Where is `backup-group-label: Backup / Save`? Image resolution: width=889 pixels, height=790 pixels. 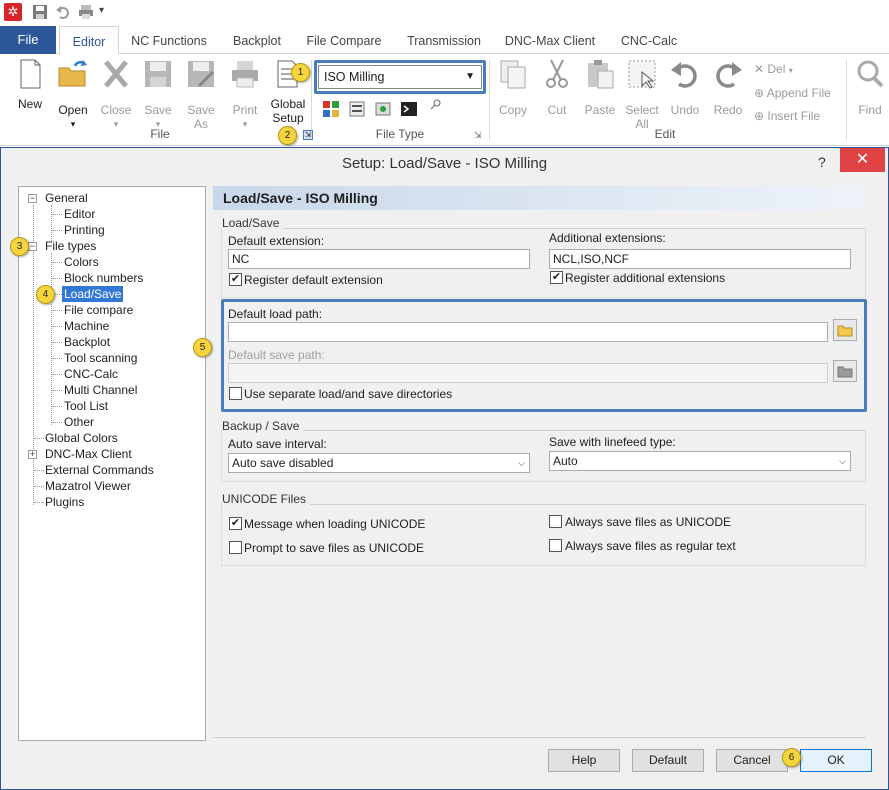 backup-group-label: Backup / Save is located at coordinates (263, 426).